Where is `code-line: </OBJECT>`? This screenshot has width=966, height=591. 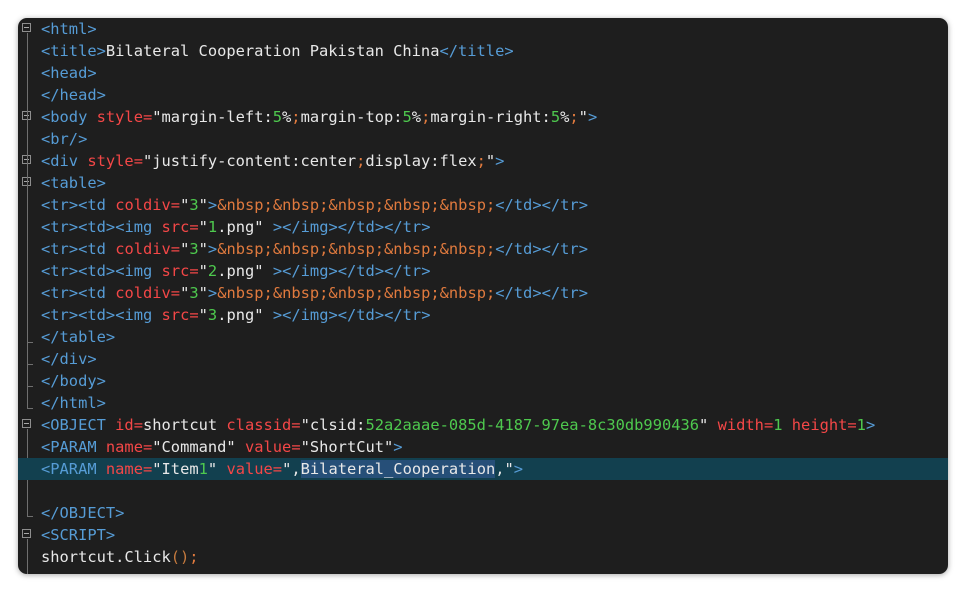 code-line: </OBJECT> is located at coordinates (483, 513).